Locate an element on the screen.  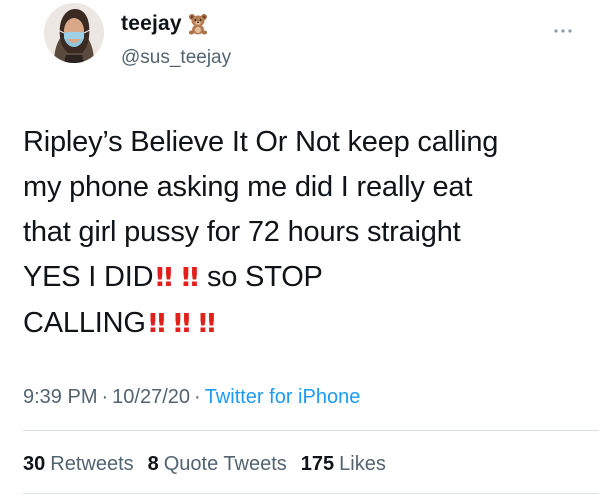
tweet-date: 10/27/20 is located at coordinates (151, 397).